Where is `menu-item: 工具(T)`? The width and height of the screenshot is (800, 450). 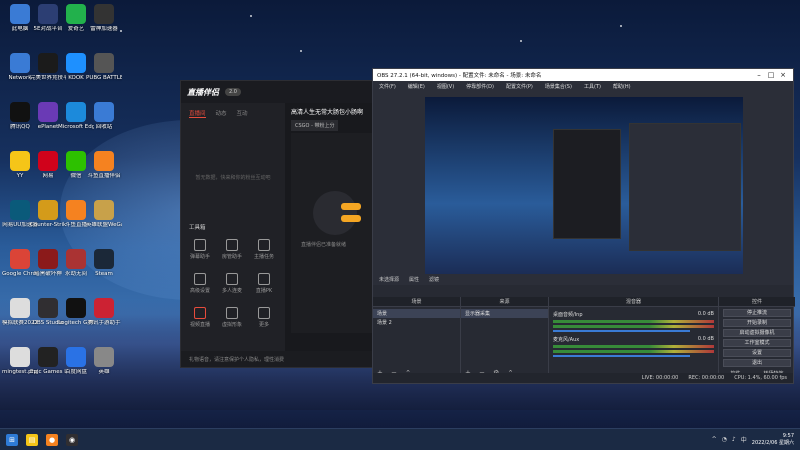 menu-item: 工具(T) is located at coordinates (592, 86).